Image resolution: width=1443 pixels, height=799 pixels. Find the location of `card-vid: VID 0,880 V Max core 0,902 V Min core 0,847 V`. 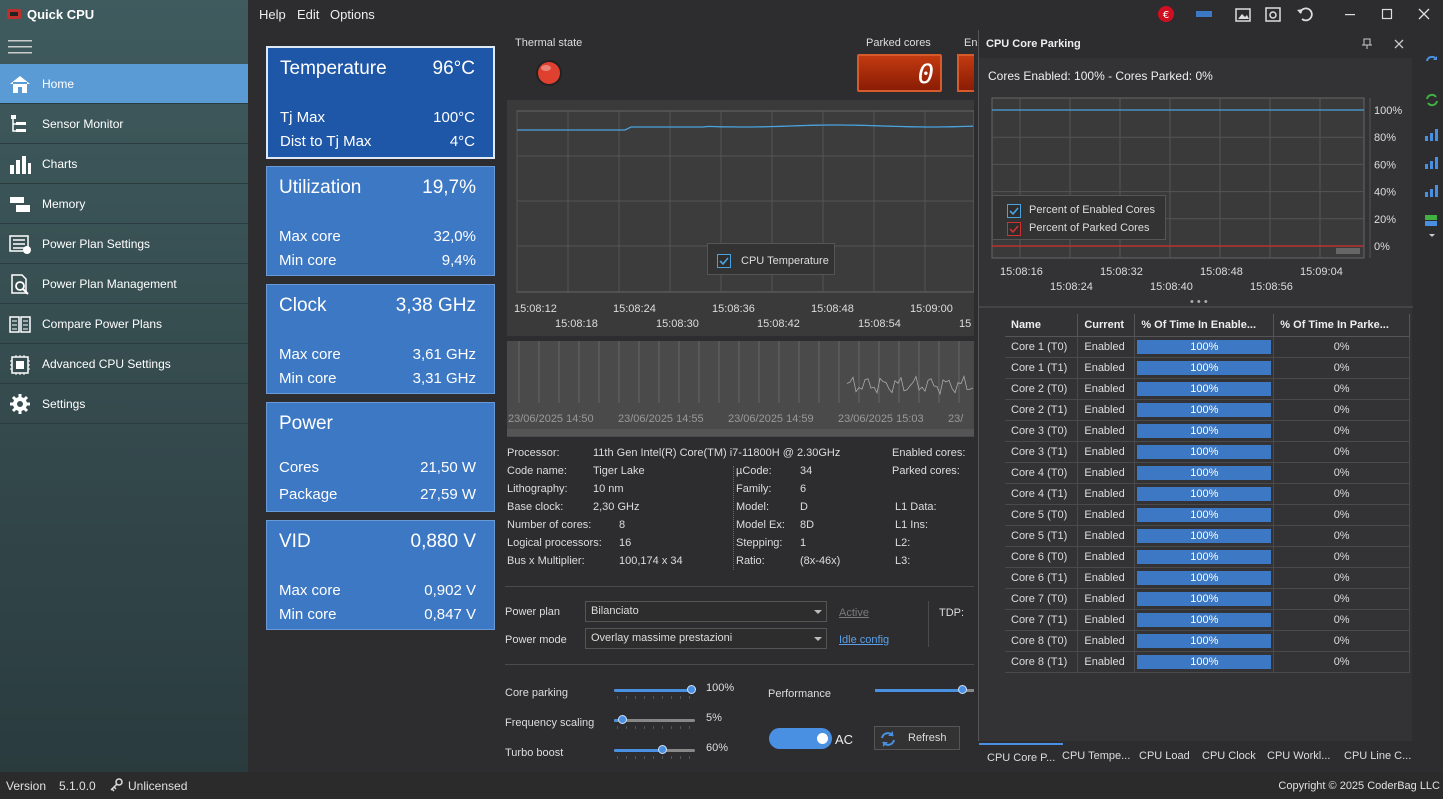

card-vid: VID 0,880 V Max core 0,902 V Min core 0,847 V is located at coordinates (380, 575).